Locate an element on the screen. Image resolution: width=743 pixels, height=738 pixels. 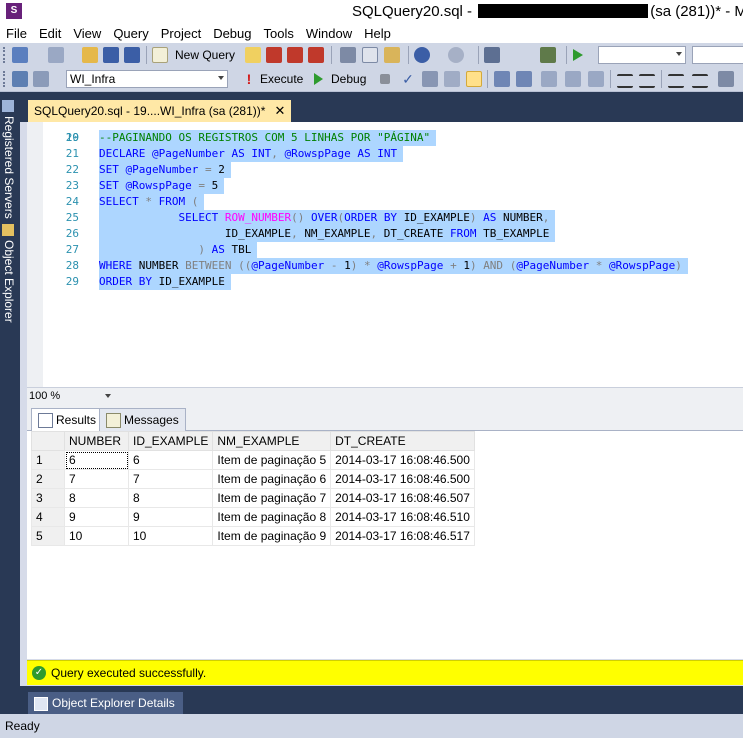
start-debugging-icon is located at coordinates (578, 55).